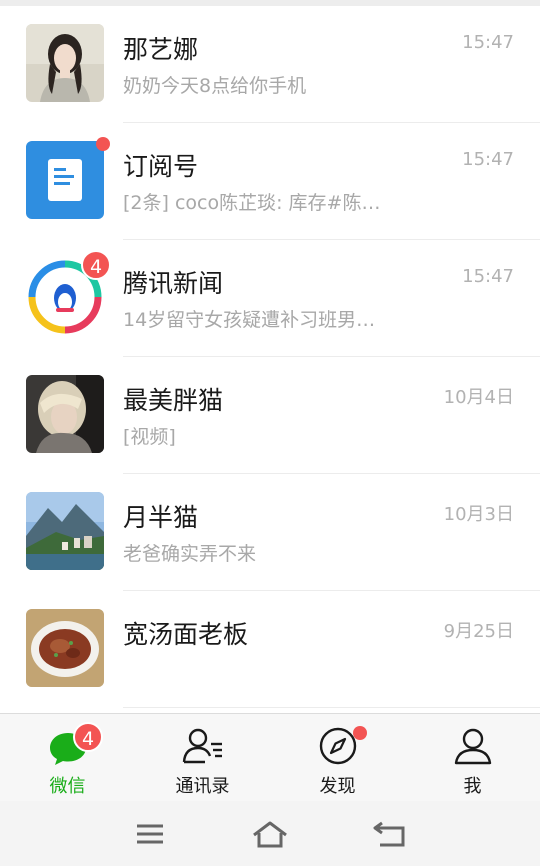  What do you see at coordinates (161, 166) in the screenshot?
I see `chat-name: 订阅号` at bounding box center [161, 166].